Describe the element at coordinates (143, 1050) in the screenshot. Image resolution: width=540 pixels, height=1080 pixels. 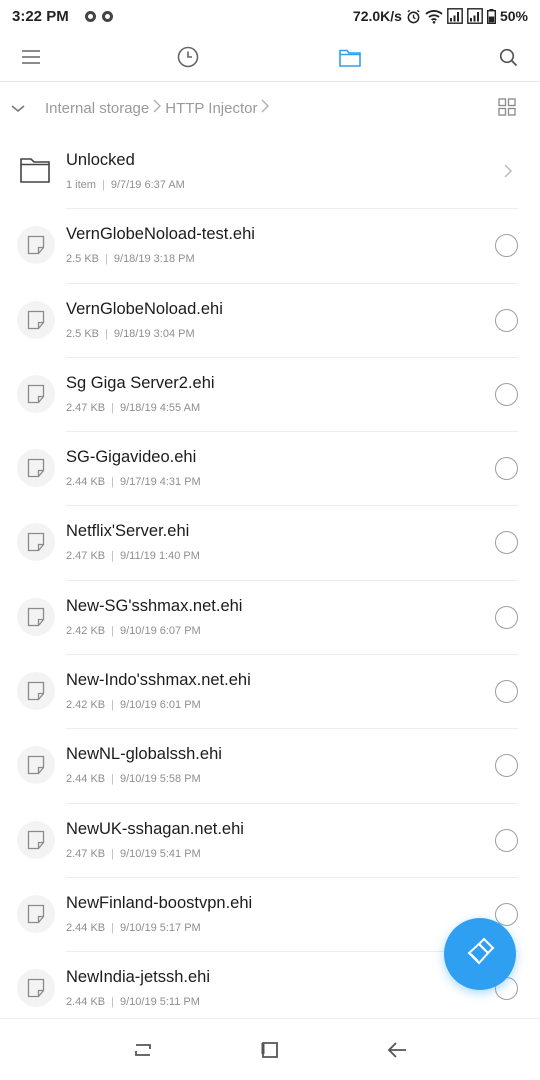
I see `recents-nav-icon` at that location.